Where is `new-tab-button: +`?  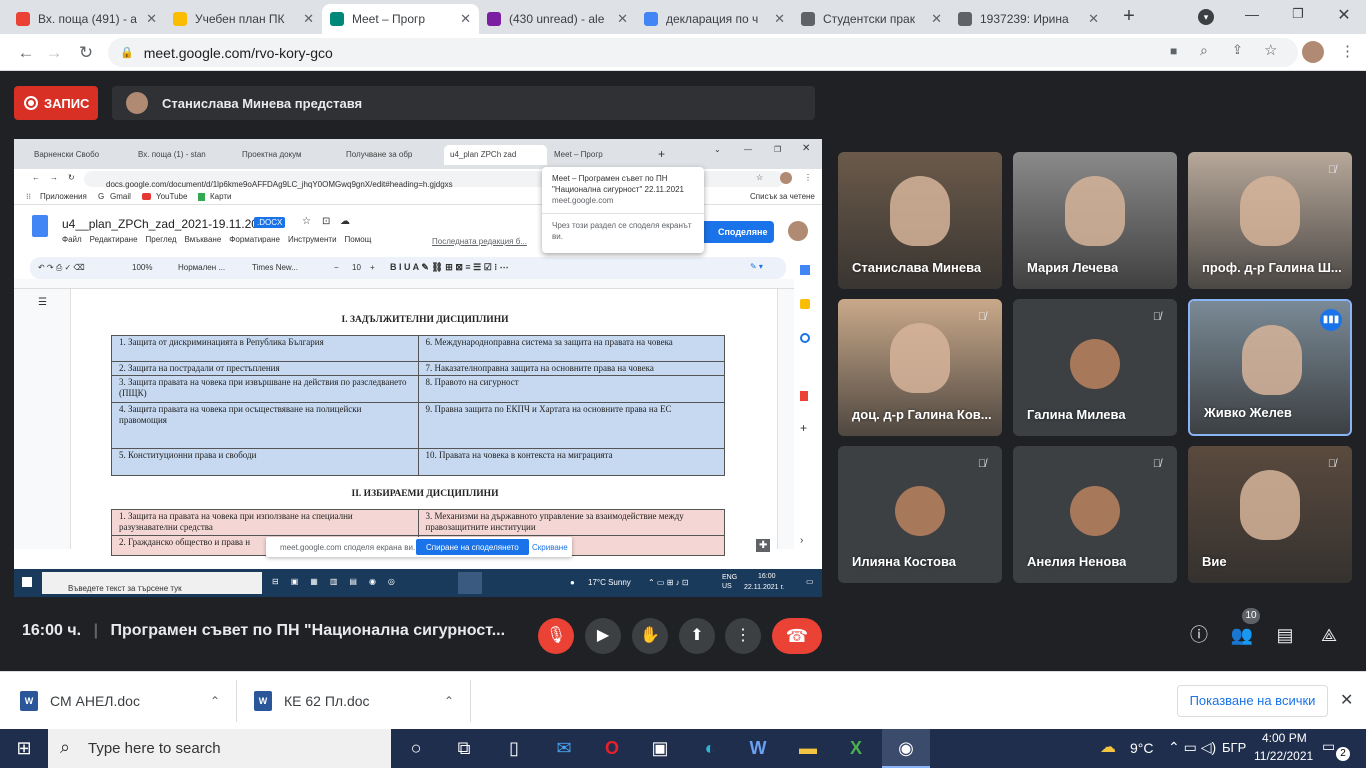 new-tab-button: + is located at coordinates (1129, 17).